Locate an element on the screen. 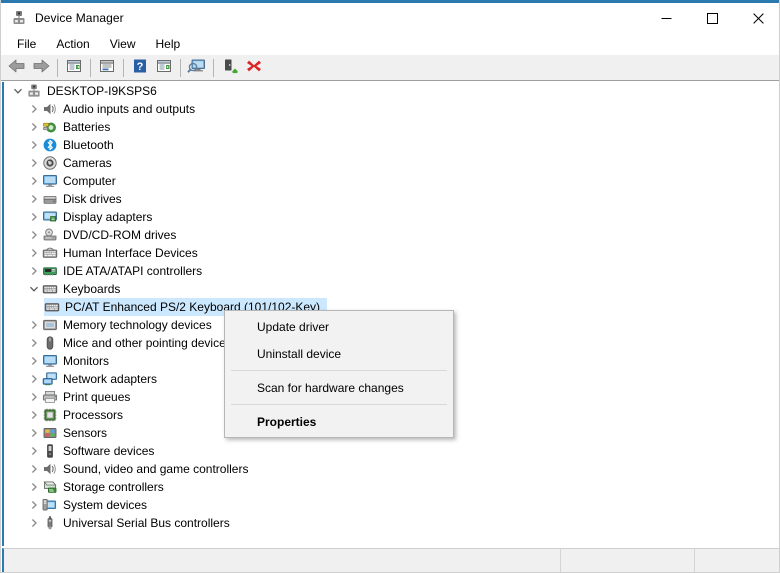 Image resolution: width=780 pixels, height=573 pixels. forward-button is located at coordinates (41, 68).